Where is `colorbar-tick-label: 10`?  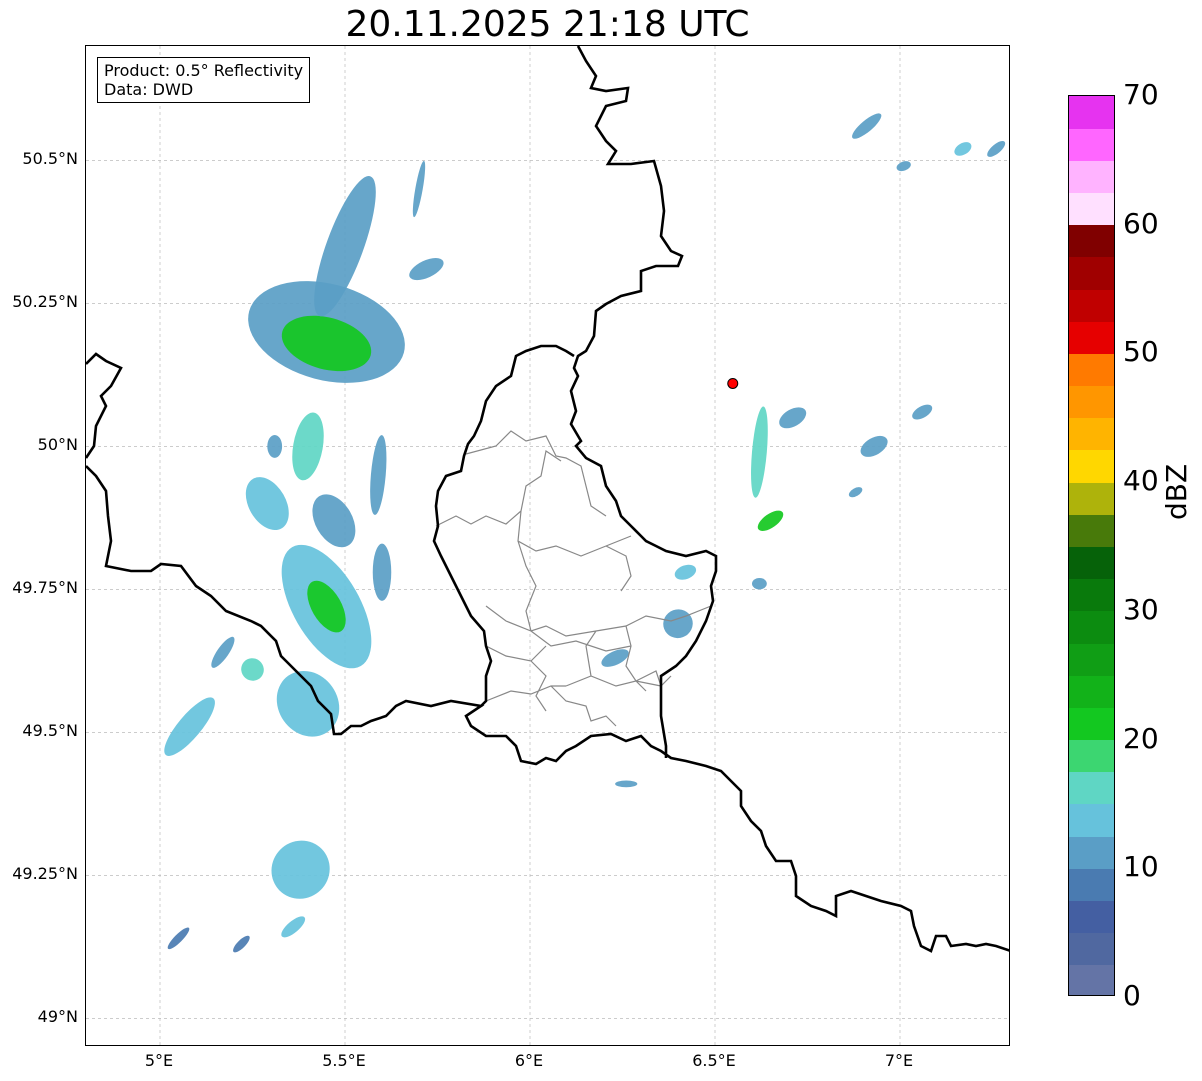
colorbar-tick-label: 10 is located at coordinates (1141, 867).